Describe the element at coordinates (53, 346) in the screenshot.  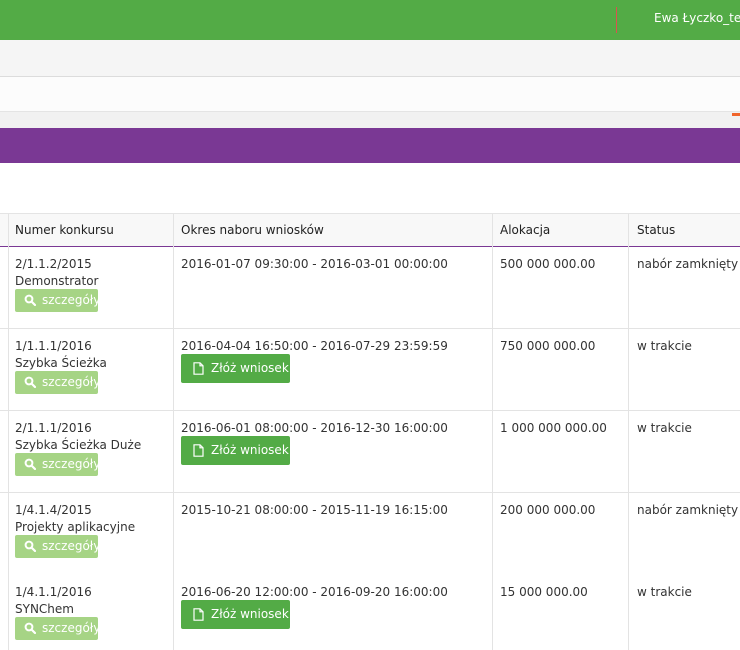
I see `competition-number: 1/1.1.1/2016` at that location.